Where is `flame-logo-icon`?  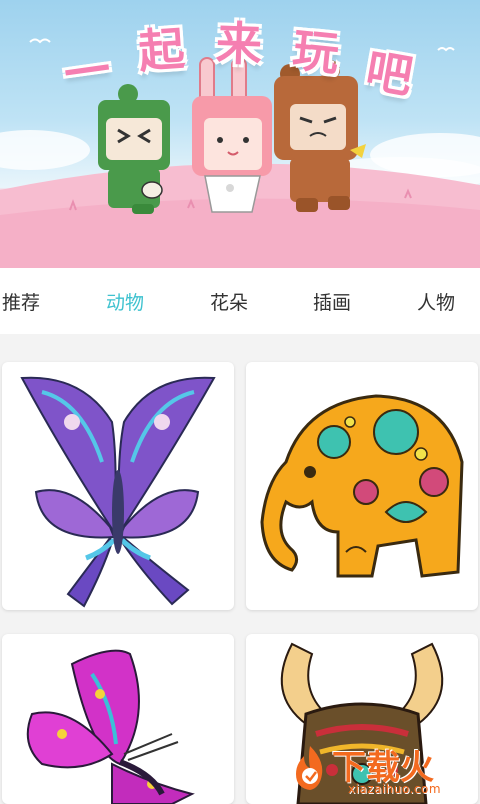
flame-logo-icon is located at coordinates (309, 768).